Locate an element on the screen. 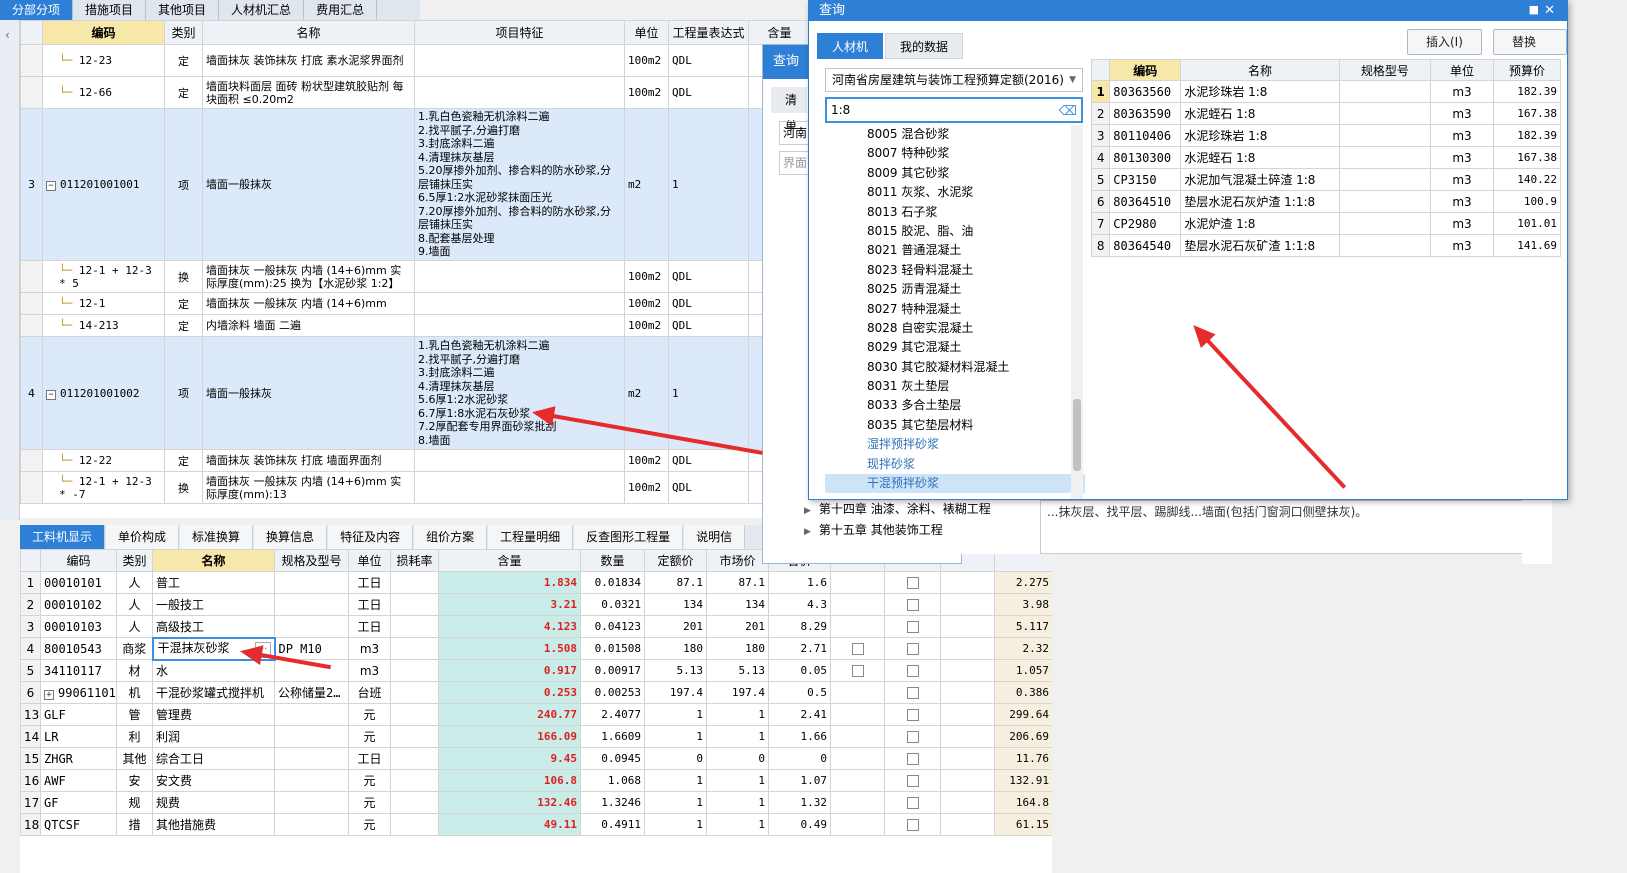  bill-type: 换 is located at coordinates (183, 487).